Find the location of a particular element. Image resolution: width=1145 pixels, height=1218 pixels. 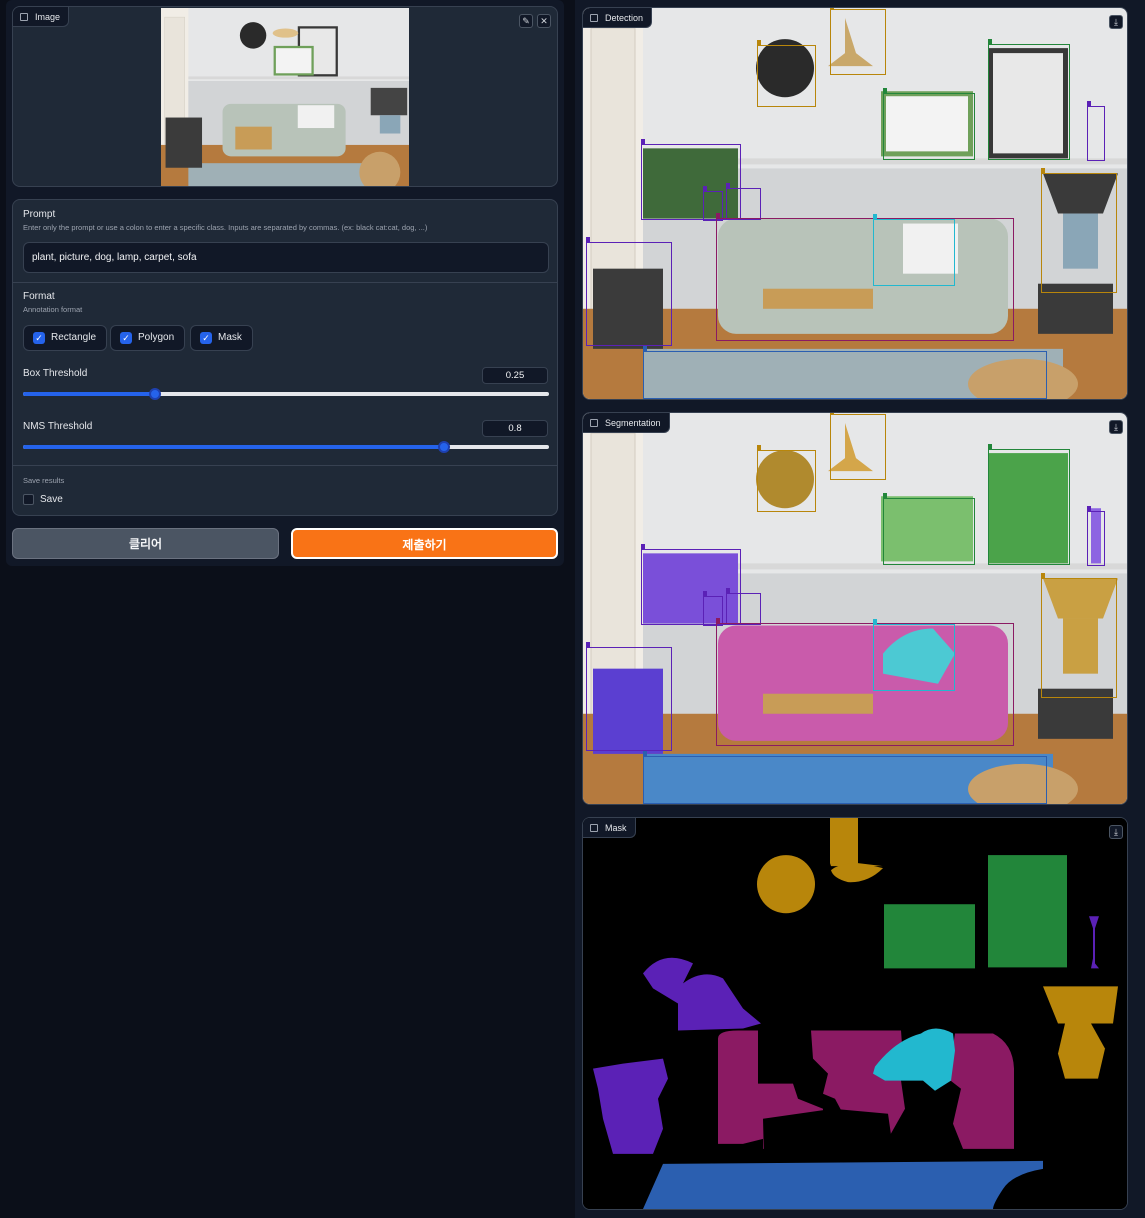

segmentation-label: Segmentation is located at coordinates (626, 423).